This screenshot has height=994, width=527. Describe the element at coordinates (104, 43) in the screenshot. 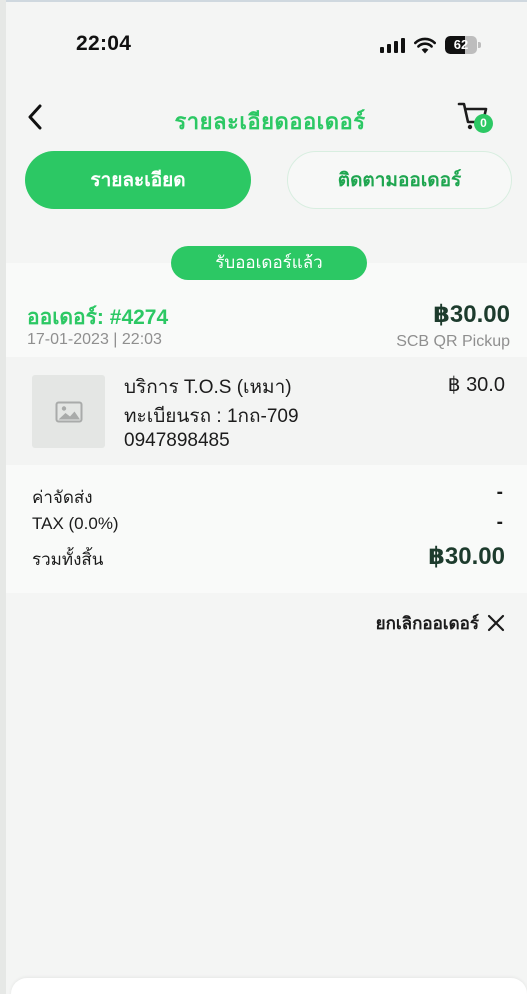

I see `status-time: 22:04` at that location.